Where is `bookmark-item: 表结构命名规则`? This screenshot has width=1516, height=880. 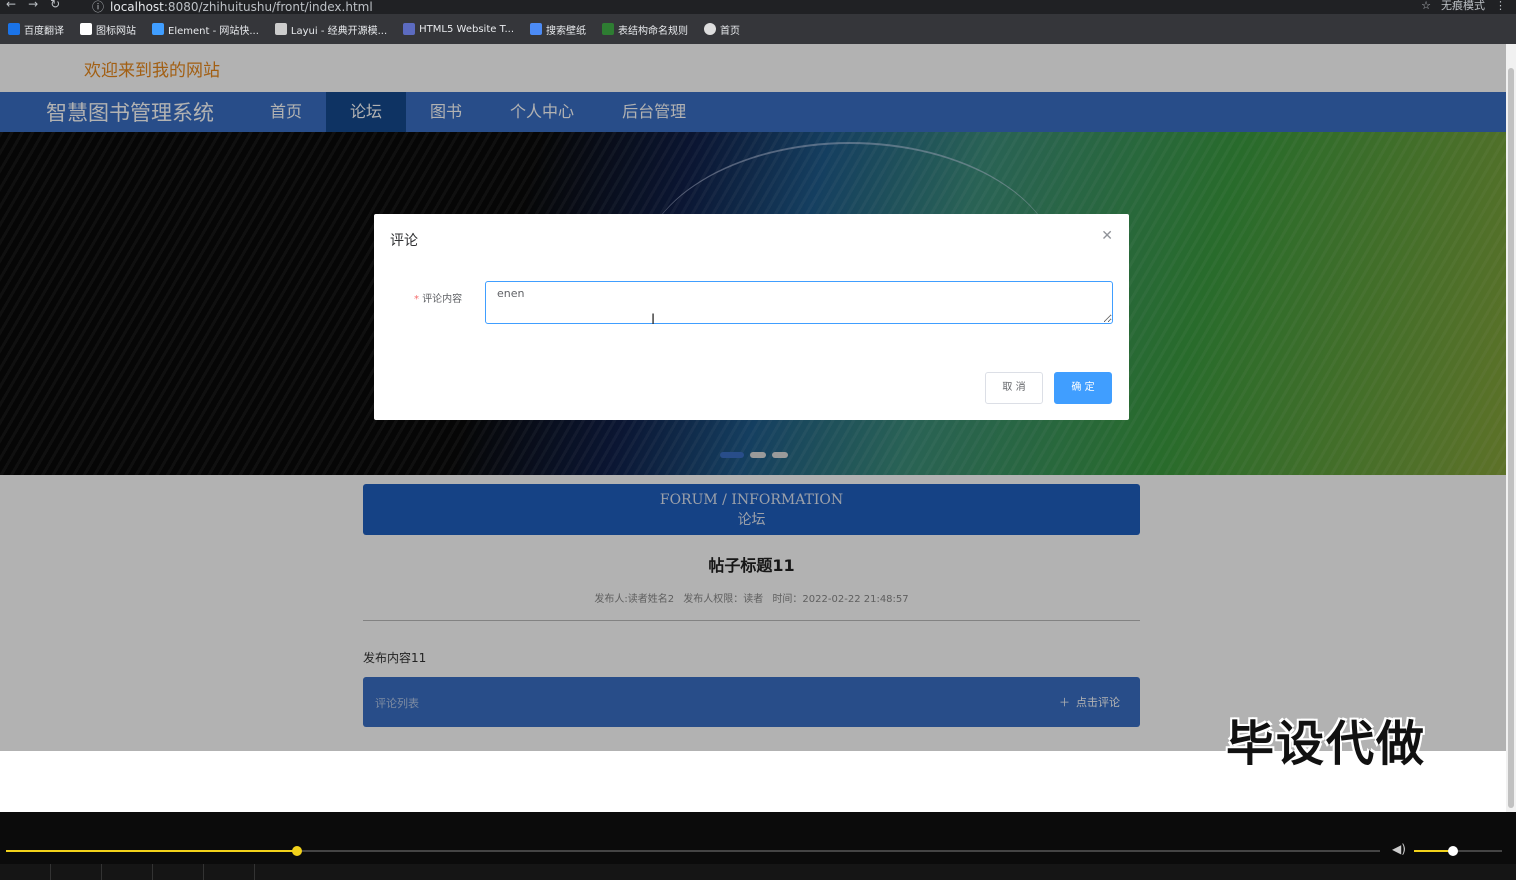
bookmark-item: 表结构命名规则 is located at coordinates (645, 29).